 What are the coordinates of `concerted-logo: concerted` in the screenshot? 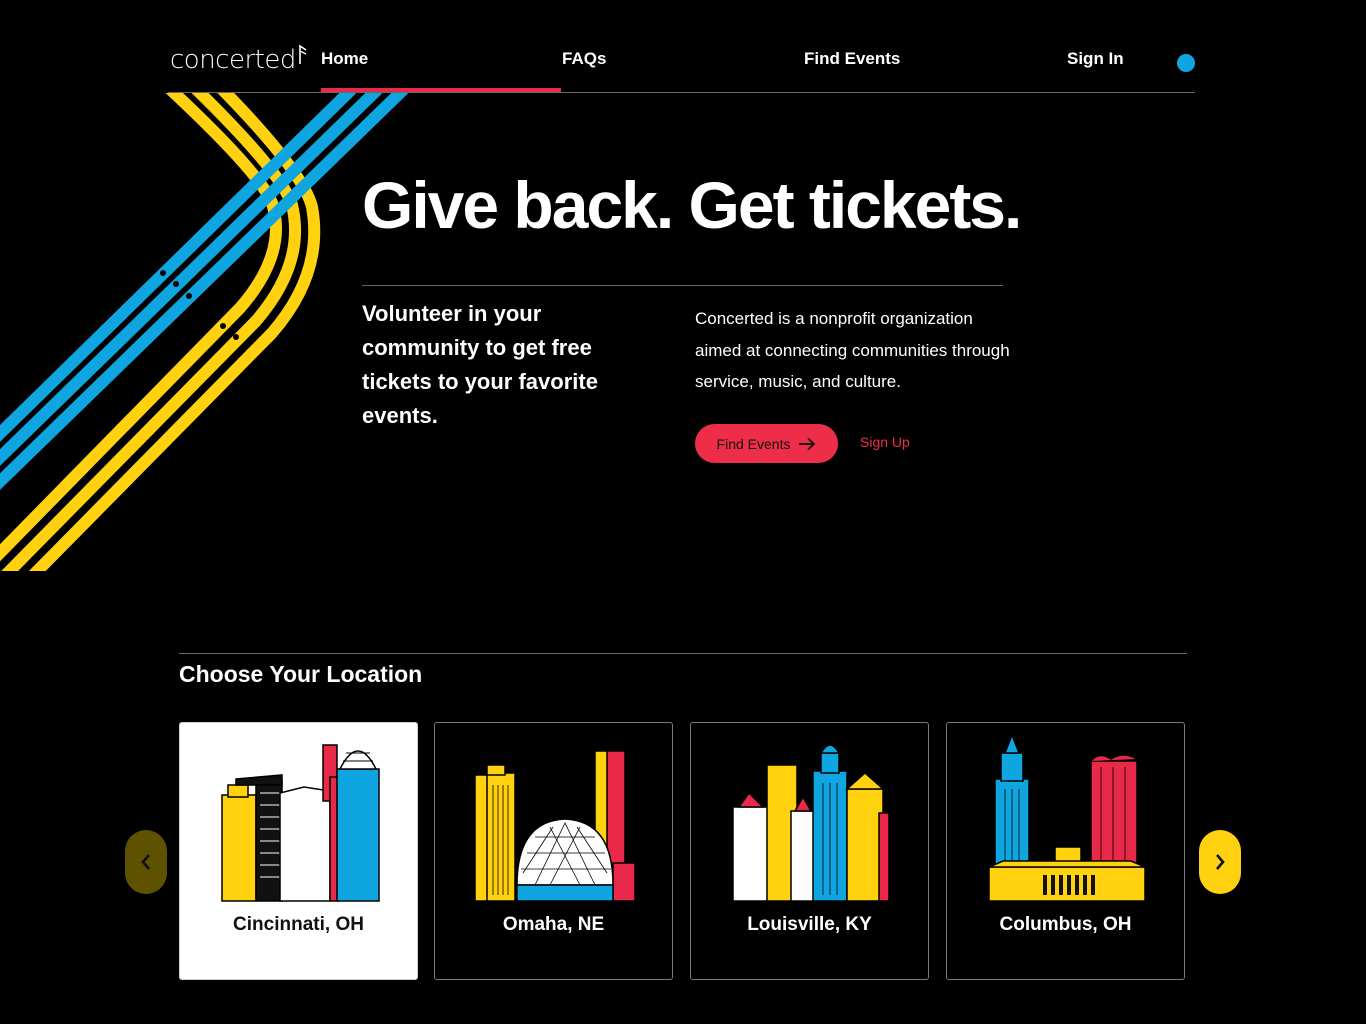 It's located at (238, 58).